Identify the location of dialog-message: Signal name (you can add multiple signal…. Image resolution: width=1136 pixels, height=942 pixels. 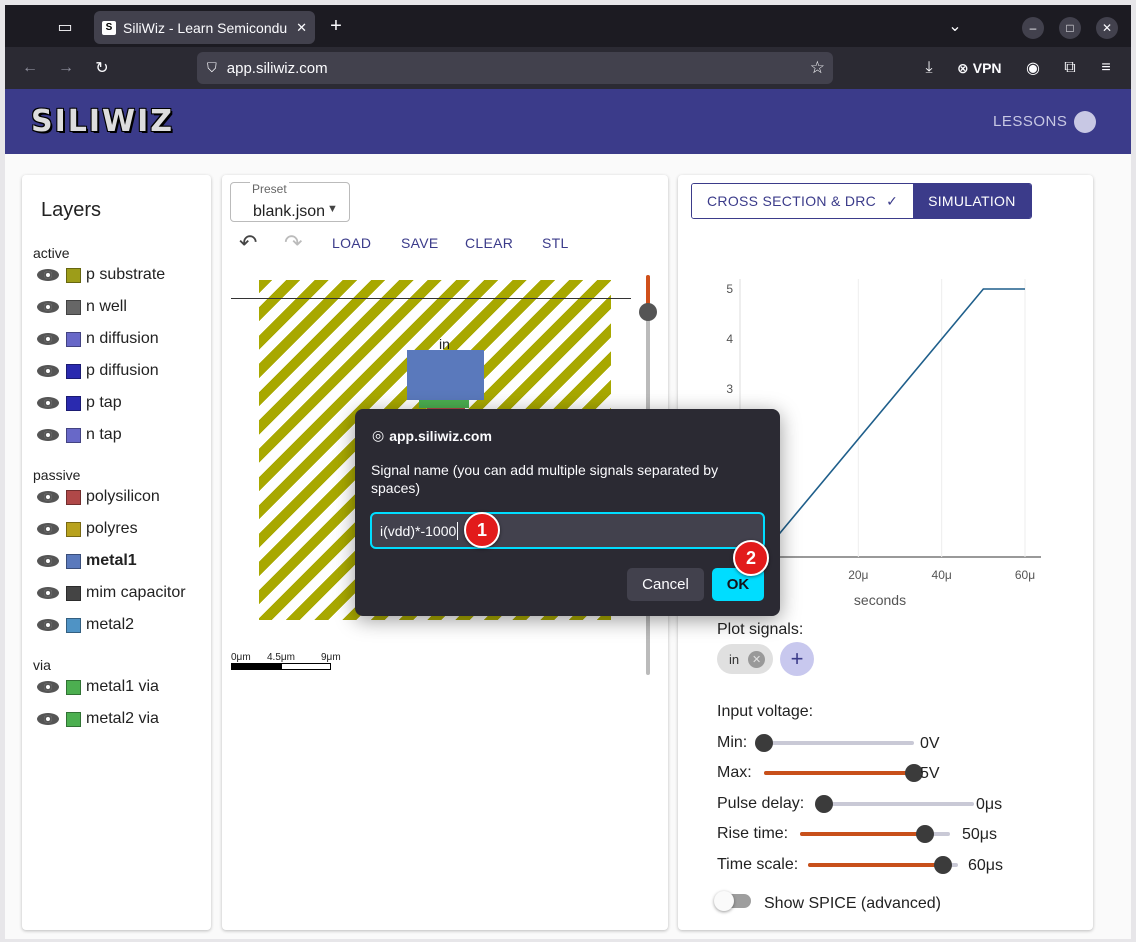
(545, 479).